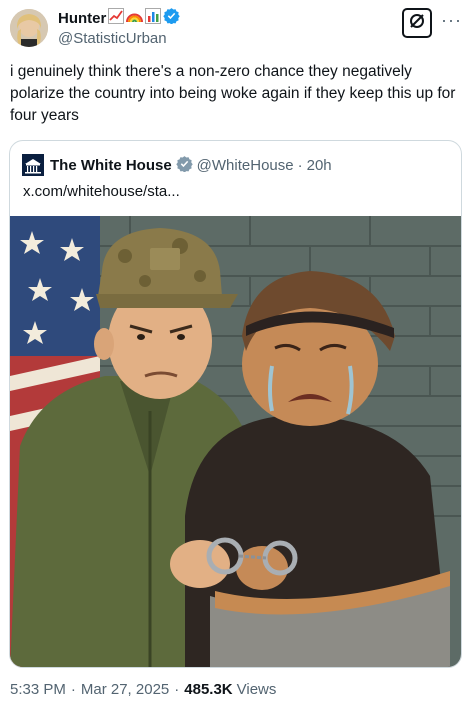 The height and width of the screenshot is (712, 474). Describe the element at coordinates (451, 20) in the screenshot. I see `more-options-button: ···` at that location.